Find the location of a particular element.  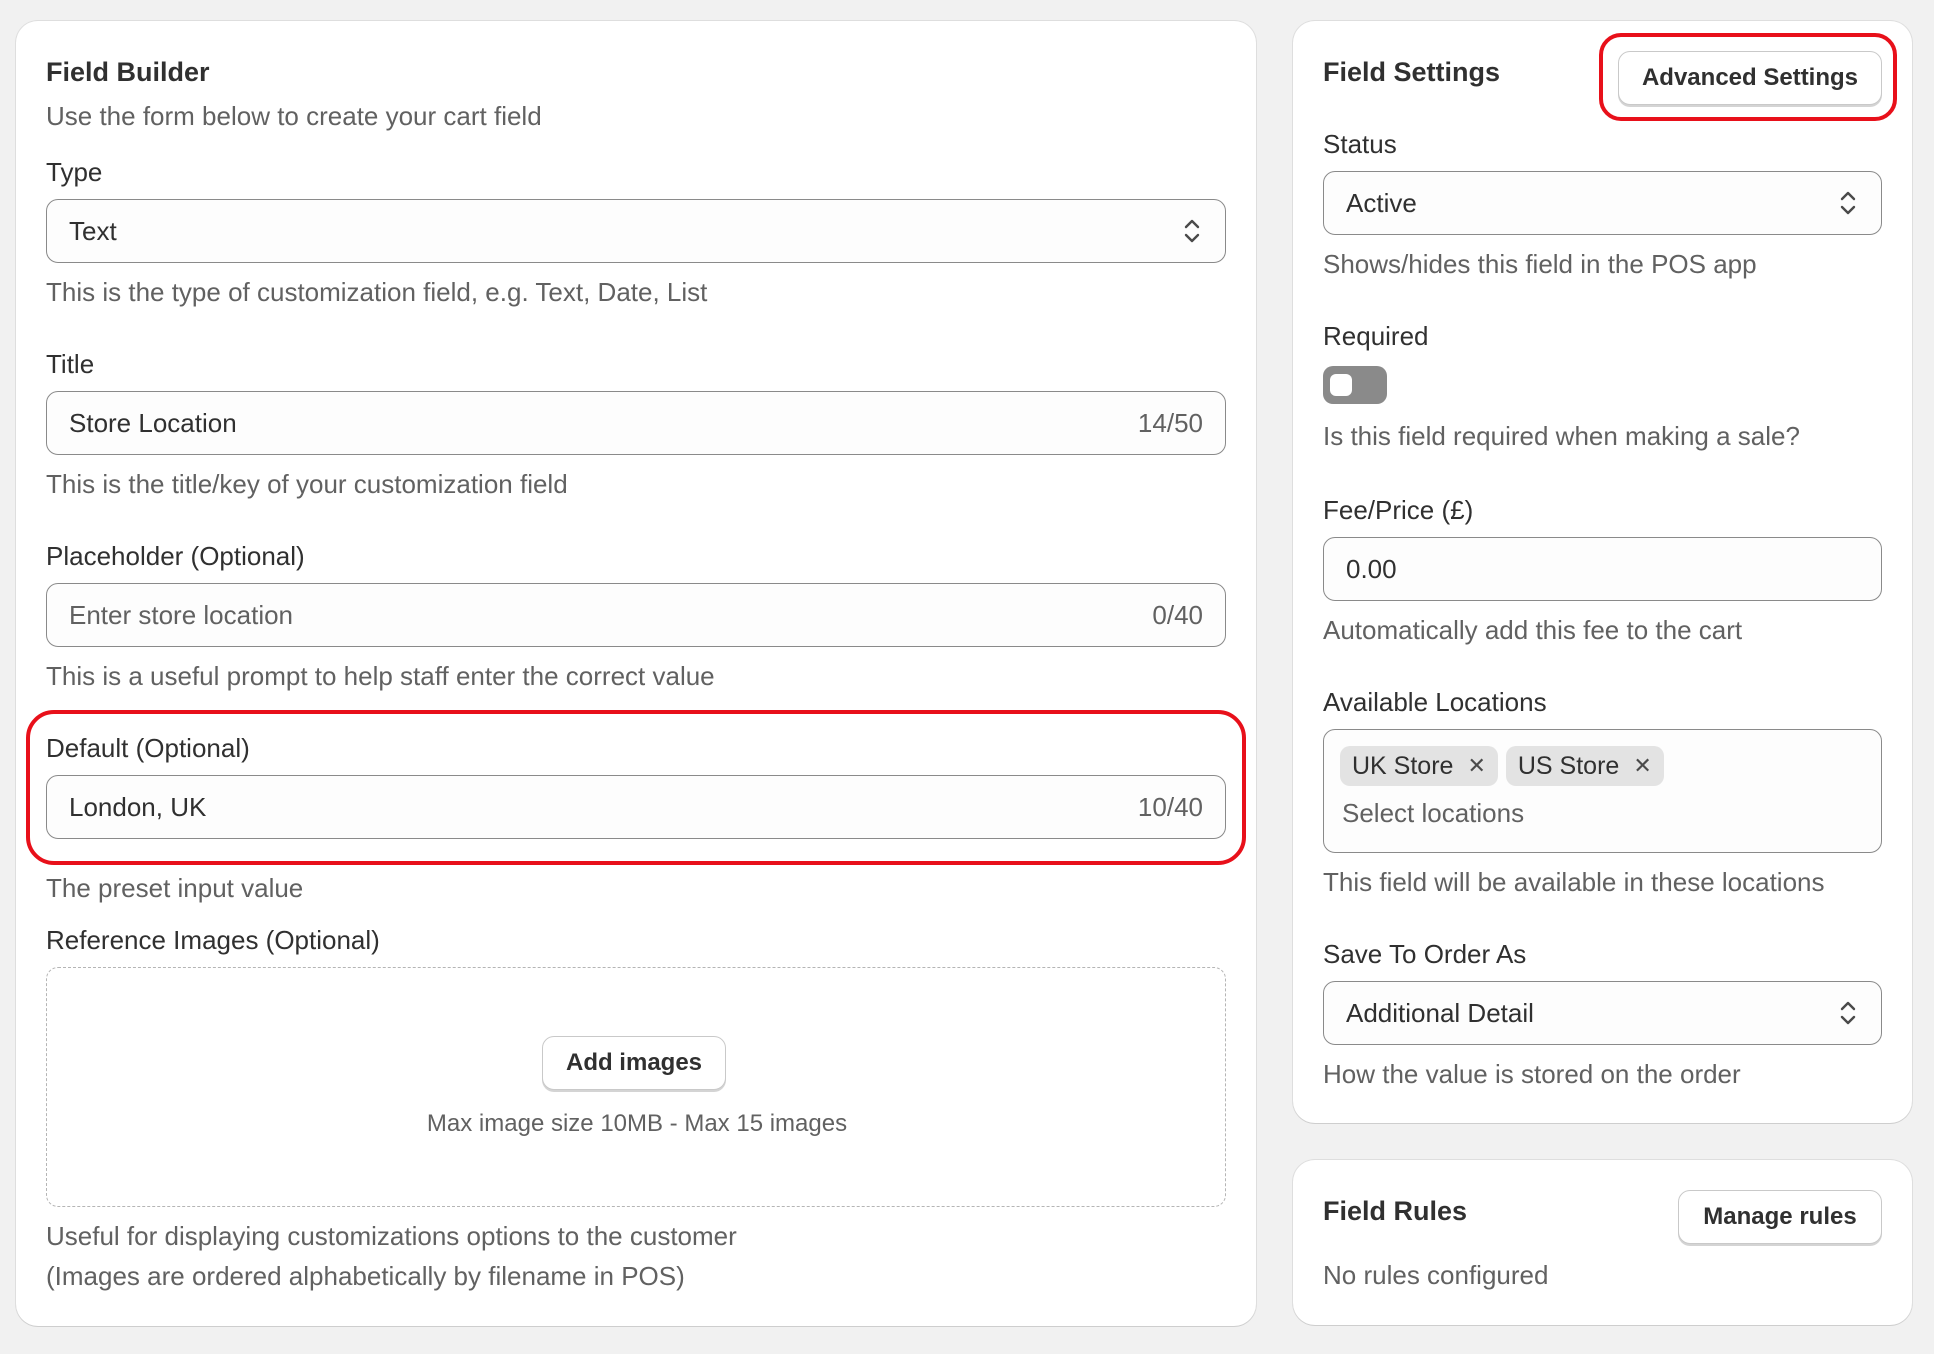

title-char-counter: 14/50 is located at coordinates (1170, 422).